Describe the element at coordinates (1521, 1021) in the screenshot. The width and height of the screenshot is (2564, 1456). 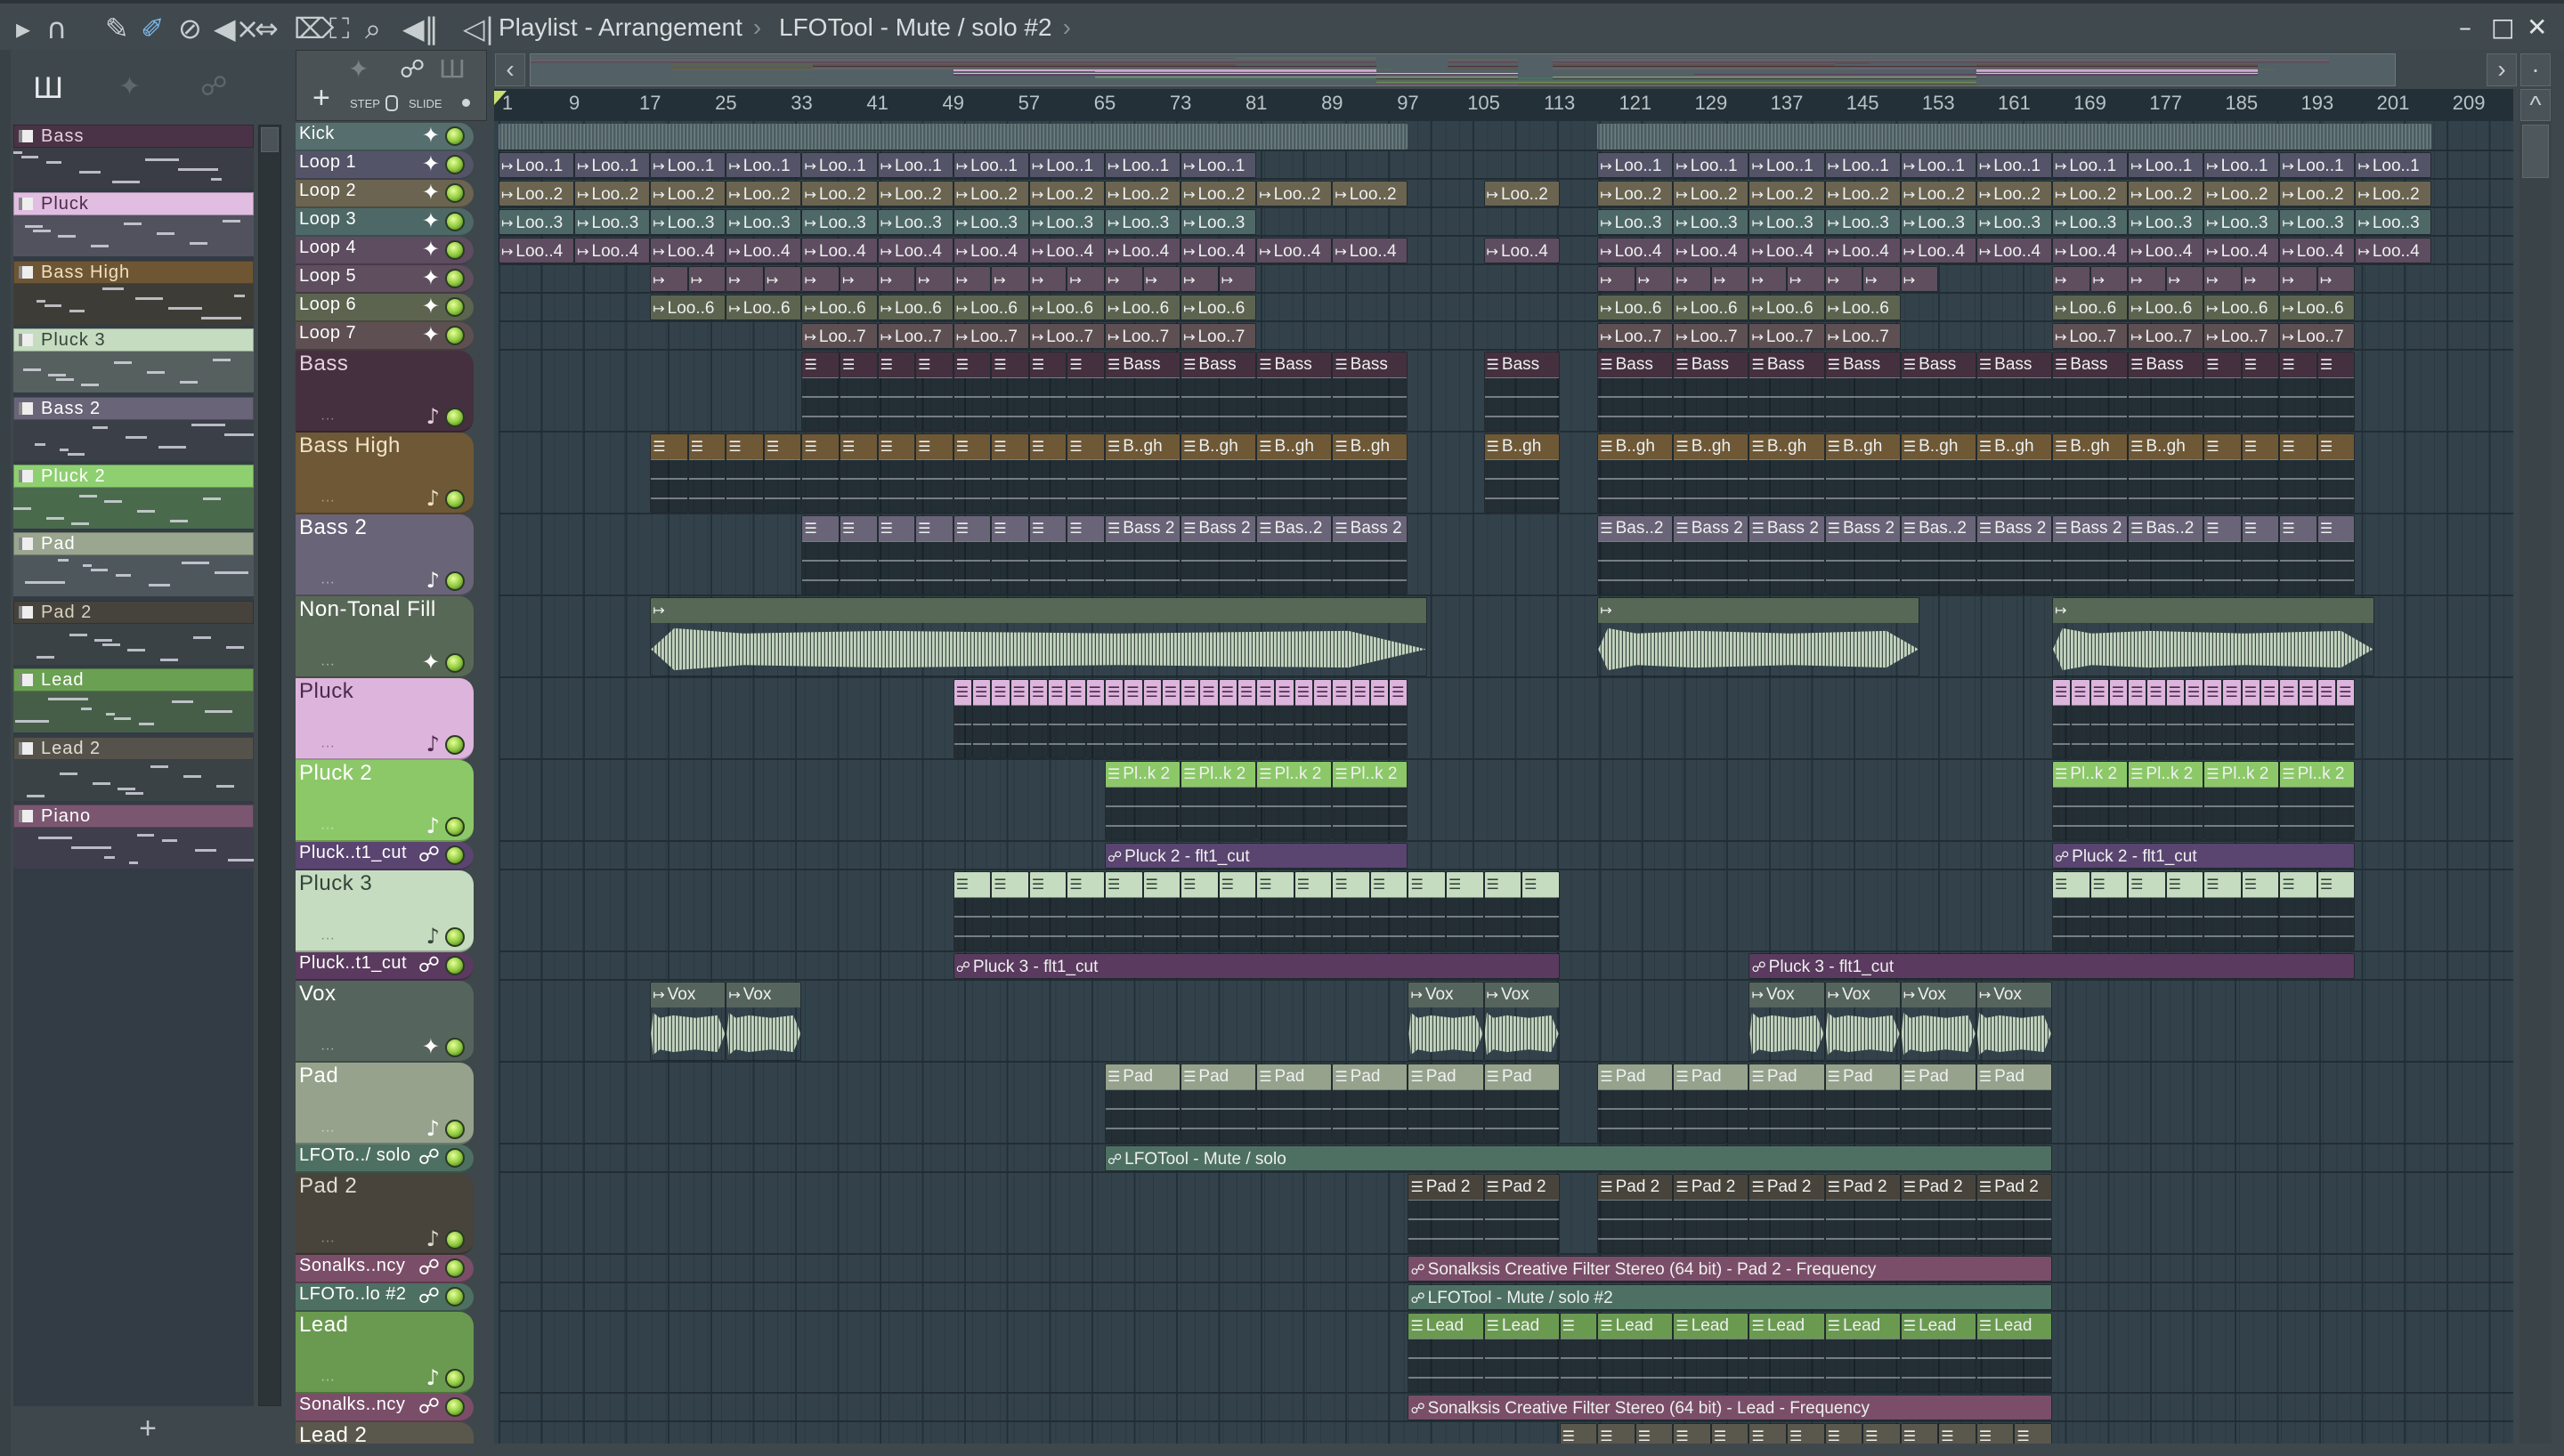
I see `playlist-clip: ↦ Vox` at that location.